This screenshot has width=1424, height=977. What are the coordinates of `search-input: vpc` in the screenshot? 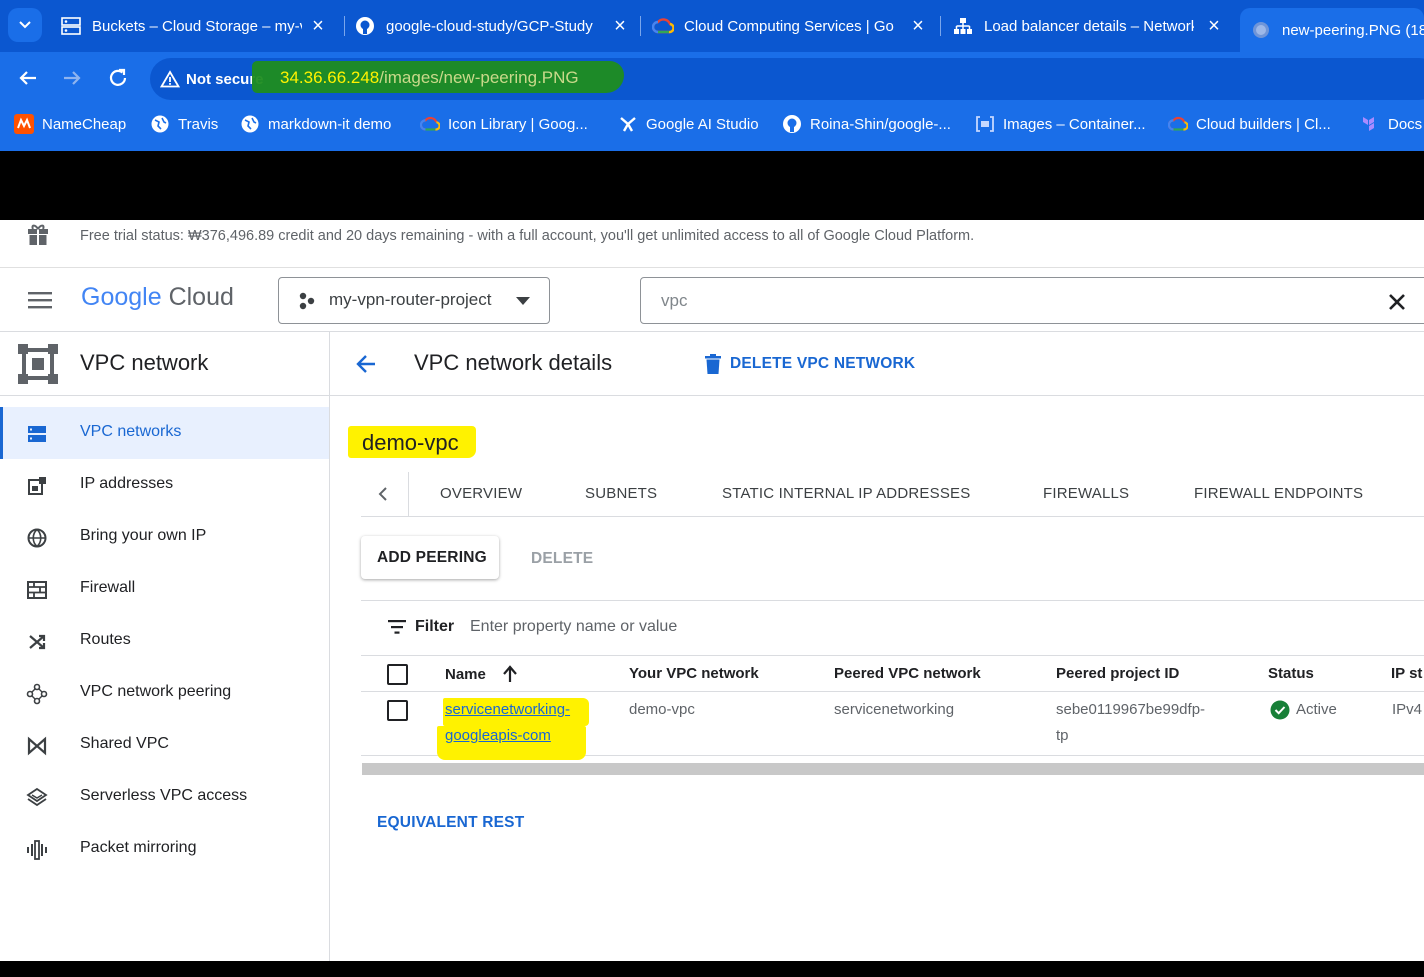 It's located at (674, 301).